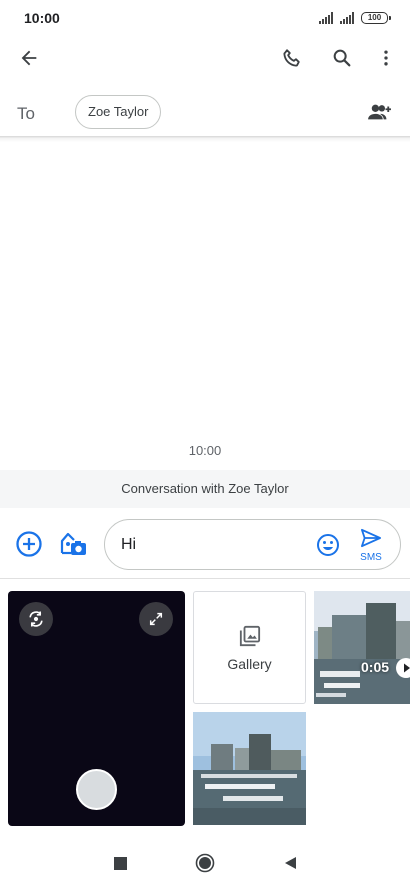  I want to click on compose-divider, so click(205, 578).